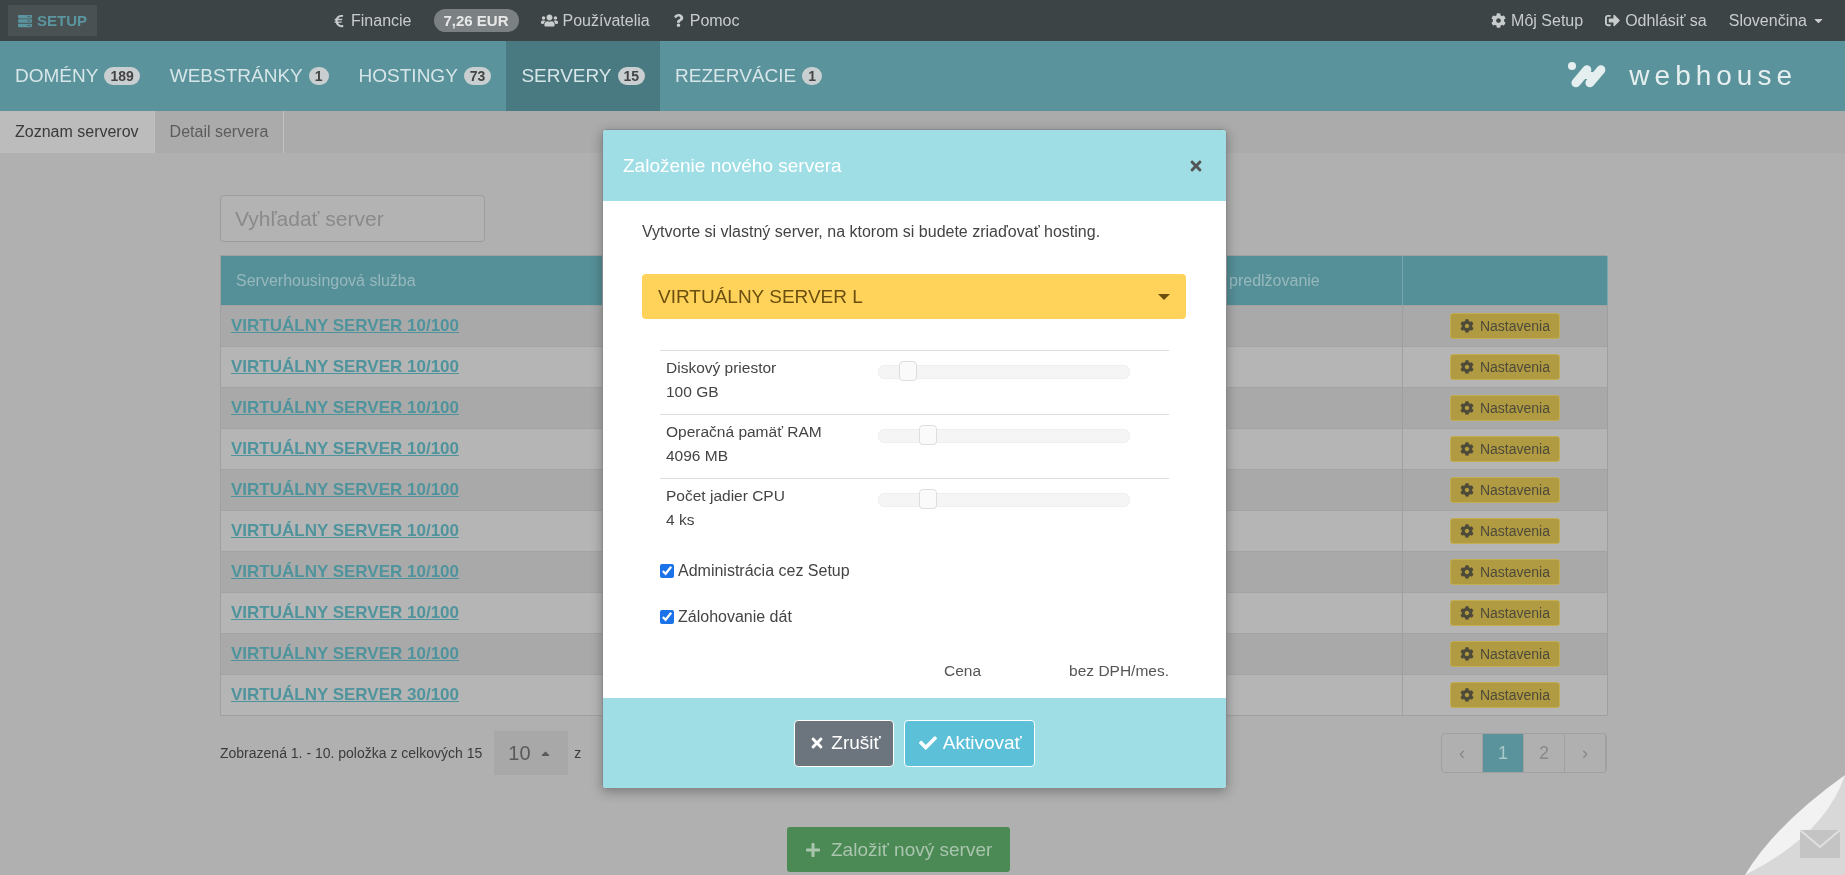 This screenshot has height=875, width=1845. Describe the element at coordinates (631, 76) in the screenshot. I see `count-badge: 15` at that location.